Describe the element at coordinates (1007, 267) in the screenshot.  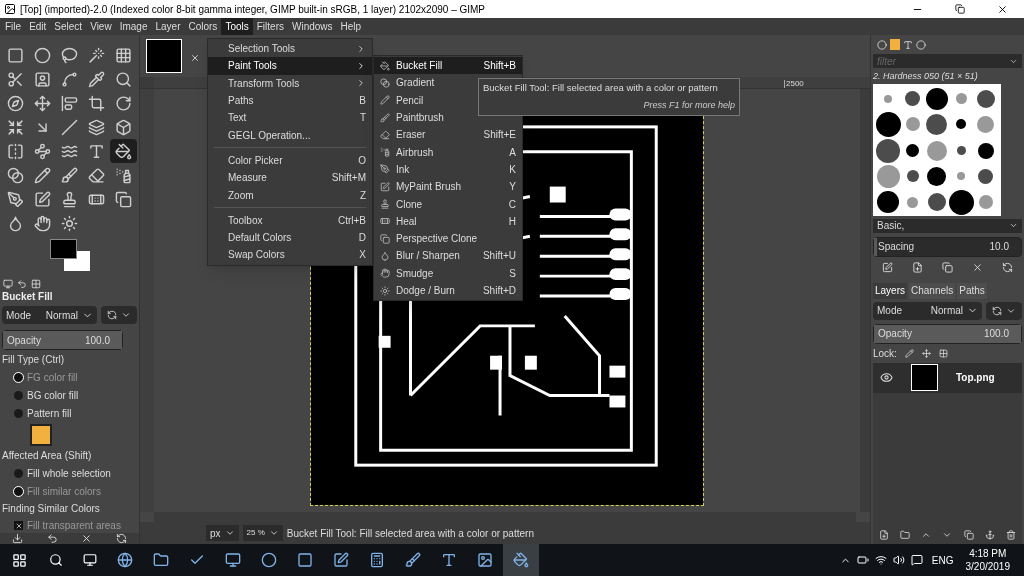
I see `refresh-icon` at that location.